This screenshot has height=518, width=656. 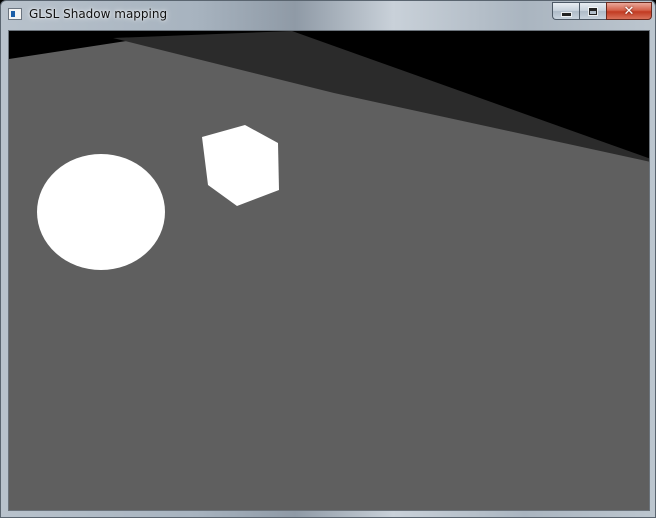 I want to click on maximize-button, so click(x=592, y=11).